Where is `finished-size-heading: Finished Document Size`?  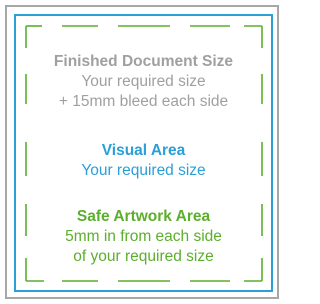
finished-size-heading: Finished Document Size is located at coordinates (143, 61).